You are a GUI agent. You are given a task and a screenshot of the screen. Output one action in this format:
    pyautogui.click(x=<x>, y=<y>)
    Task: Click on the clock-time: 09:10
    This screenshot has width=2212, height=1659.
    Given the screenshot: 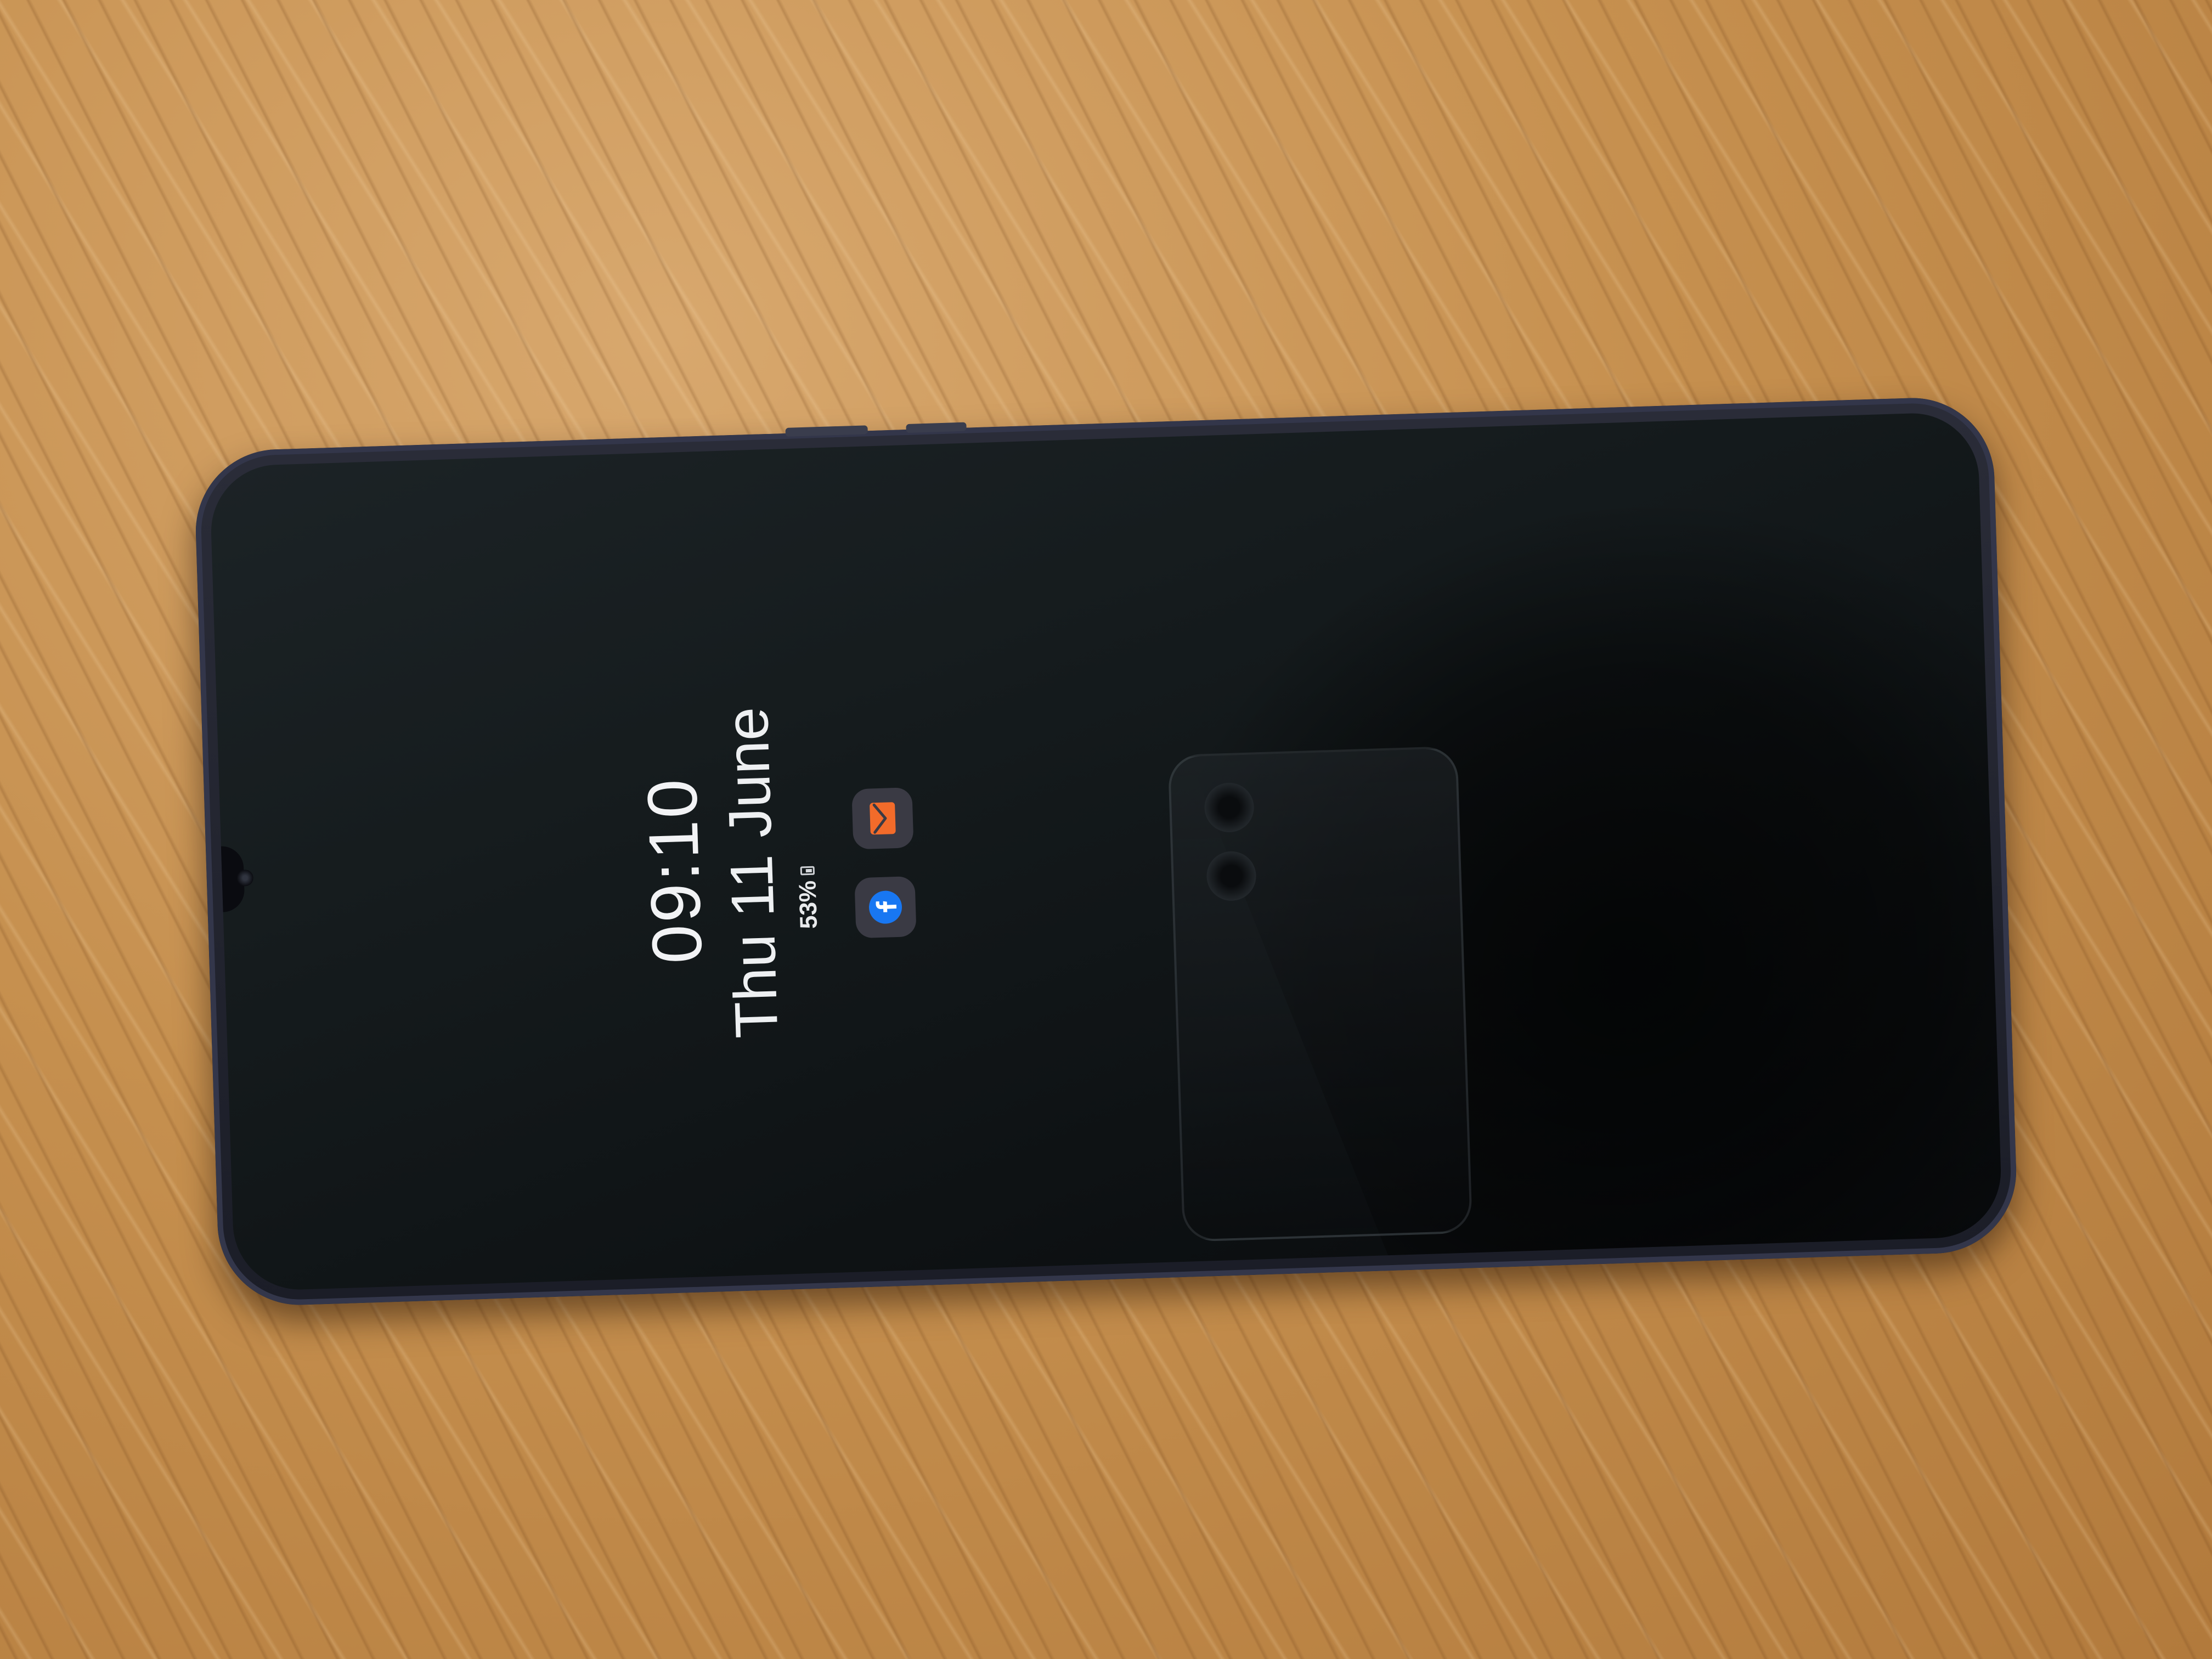 What is the action you would take?
    pyautogui.click(x=675, y=871)
    